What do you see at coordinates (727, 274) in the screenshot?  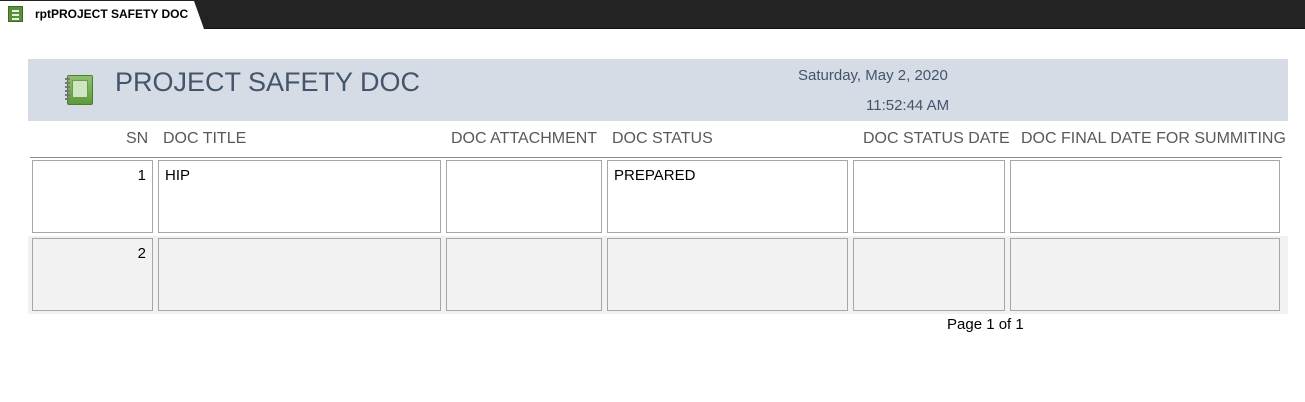 I see `cell-doc-status` at bounding box center [727, 274].